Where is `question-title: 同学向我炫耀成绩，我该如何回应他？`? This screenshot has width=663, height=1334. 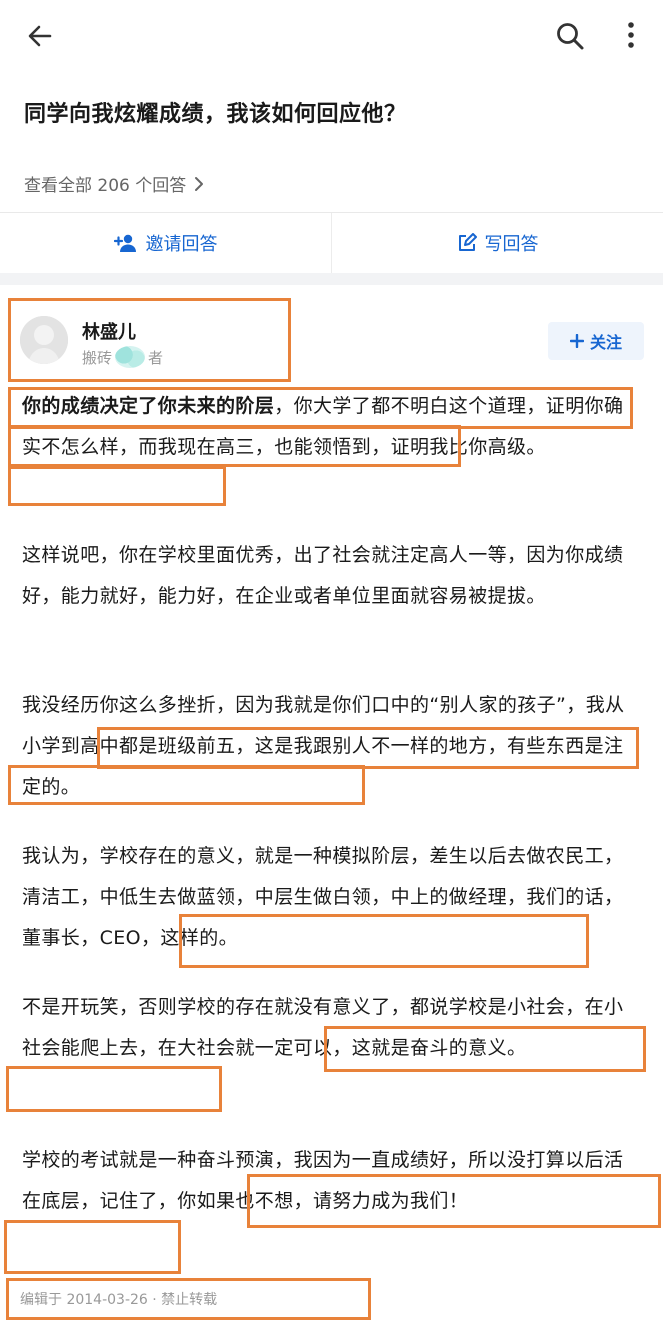 question-title: 同学向我炫耀成绩，我该如何回应他？ is located at coordinates (334, 112).